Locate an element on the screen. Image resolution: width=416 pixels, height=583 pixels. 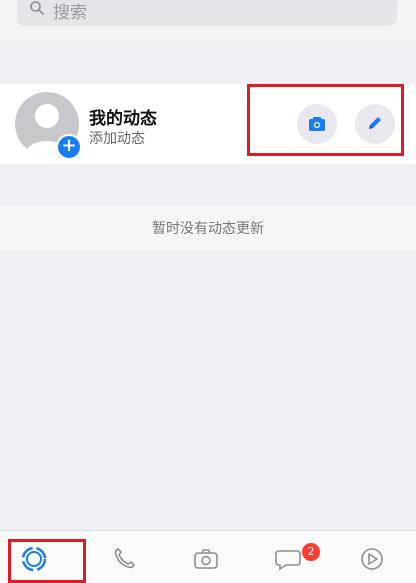
tab-chats is located at coordinates (288, 559).